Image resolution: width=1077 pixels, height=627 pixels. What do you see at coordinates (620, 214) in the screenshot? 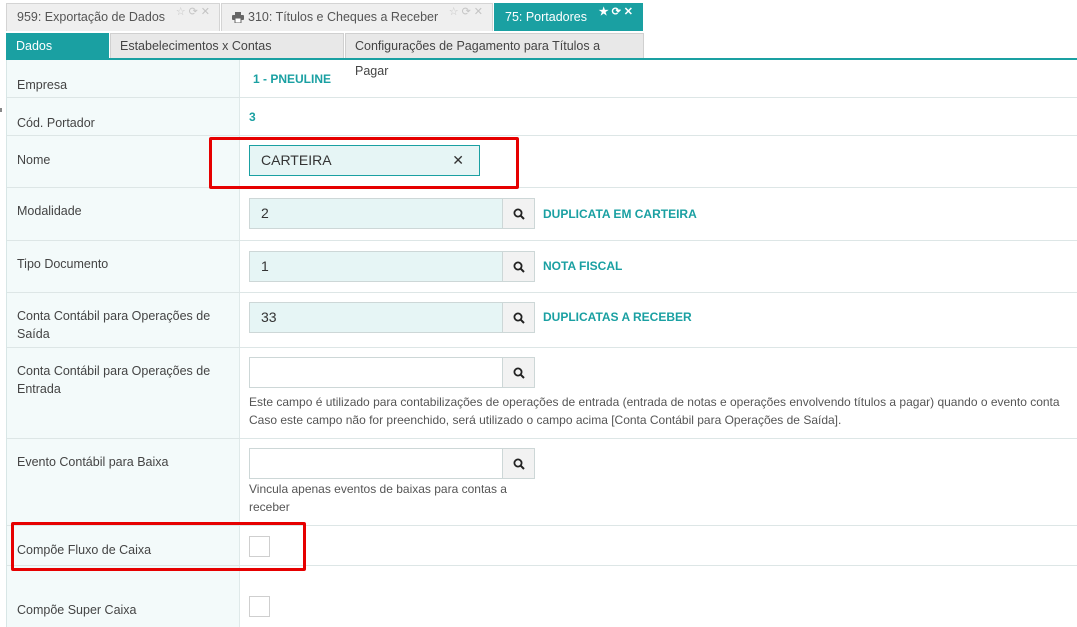
I see `modalidade-description: DUPLICATA EM CARTEIRA` at bounding box center [620, 214].